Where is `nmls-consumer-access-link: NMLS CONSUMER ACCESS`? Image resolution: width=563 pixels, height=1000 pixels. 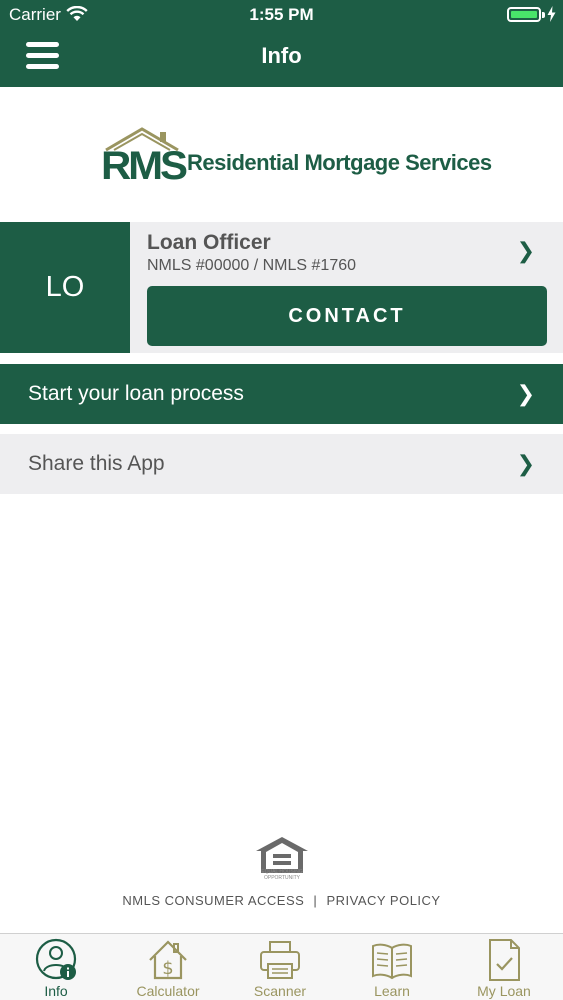
nmls-consumer-access-link: NMLS CONSUMER ACCESS is located at coordinates (213, 900).